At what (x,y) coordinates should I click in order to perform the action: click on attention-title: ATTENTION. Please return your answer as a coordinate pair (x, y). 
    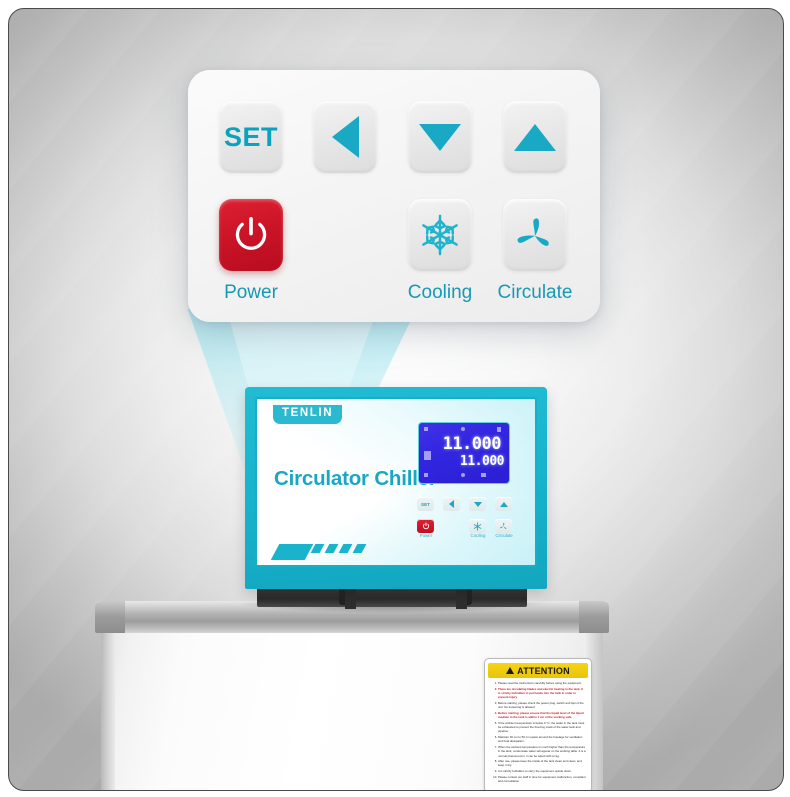
    Looking at the image, I should click on (543, 670).